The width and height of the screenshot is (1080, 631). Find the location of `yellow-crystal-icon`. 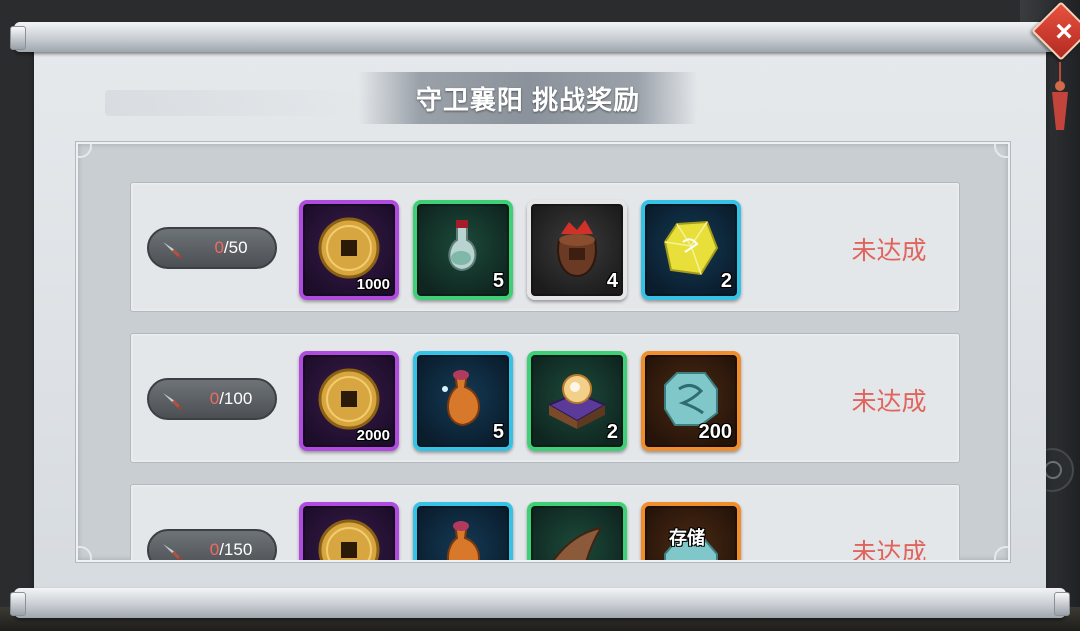

yellow-crystal-icon is located at coordinates (691, 248).